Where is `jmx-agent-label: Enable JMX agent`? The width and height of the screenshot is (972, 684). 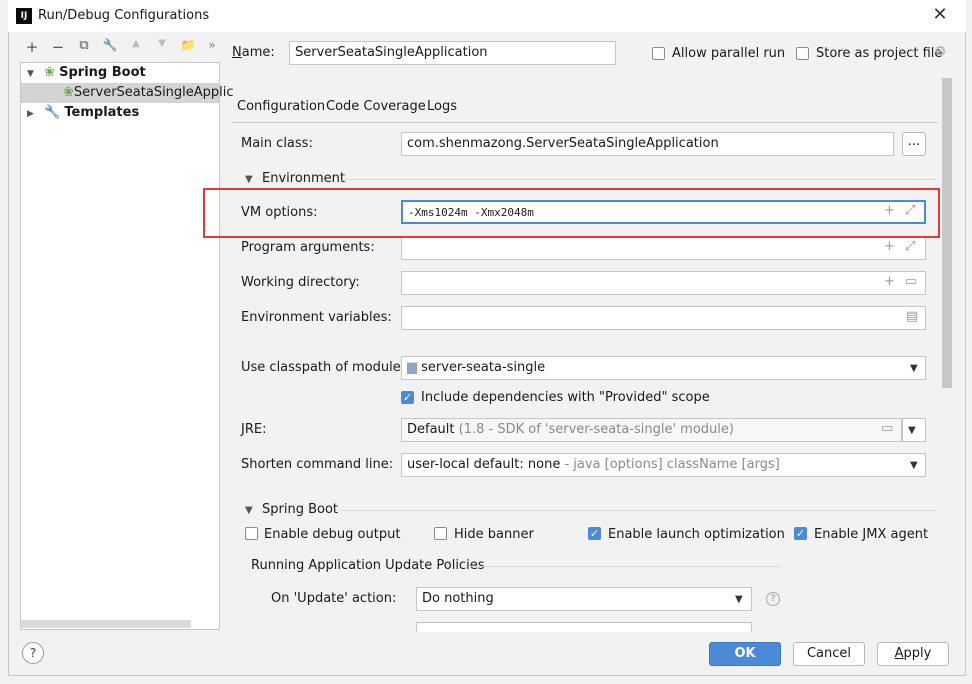 jmx-agent-label: Enable JMX agent is located at coordinates (871, 534).